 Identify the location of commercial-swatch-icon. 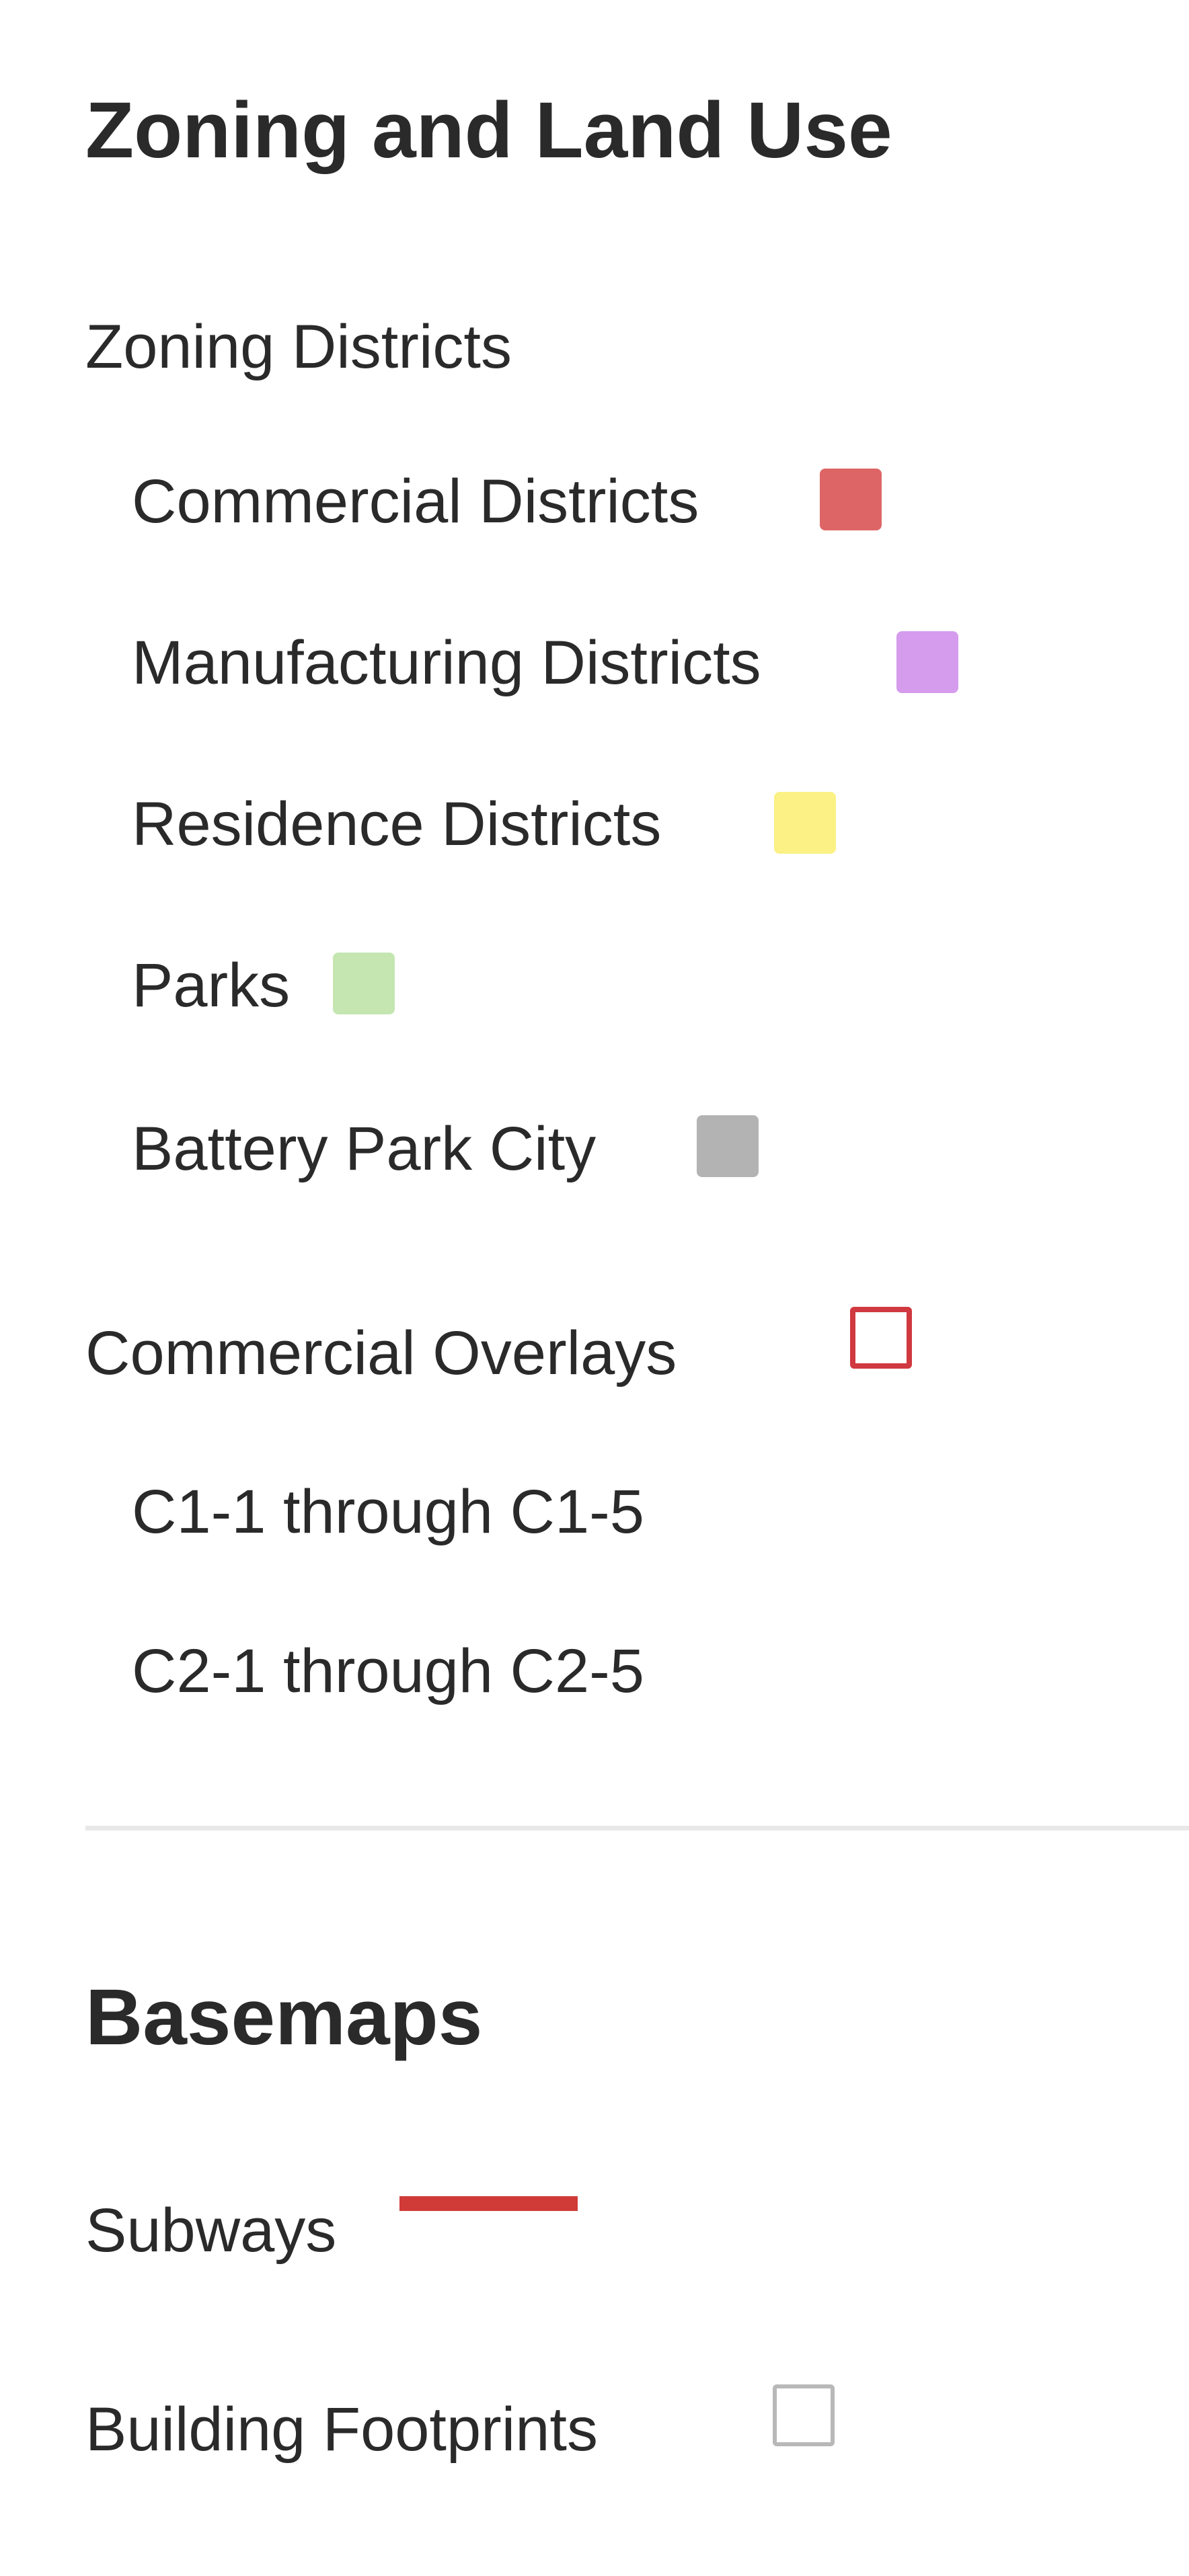
(851, 499).